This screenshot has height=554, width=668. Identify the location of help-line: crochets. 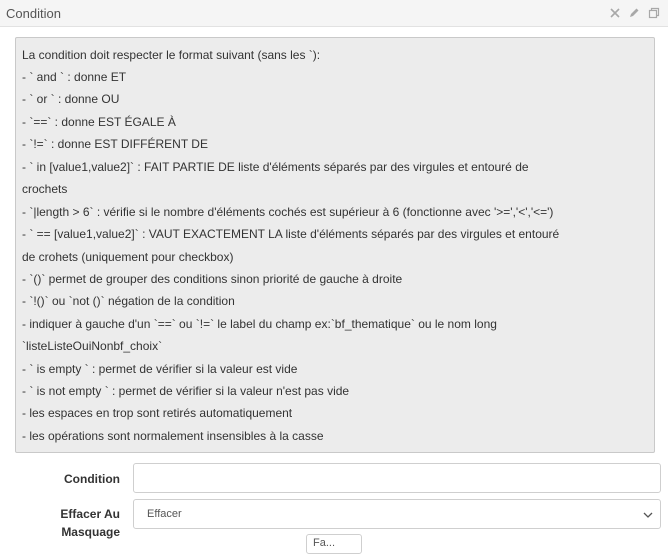
(45, 189).